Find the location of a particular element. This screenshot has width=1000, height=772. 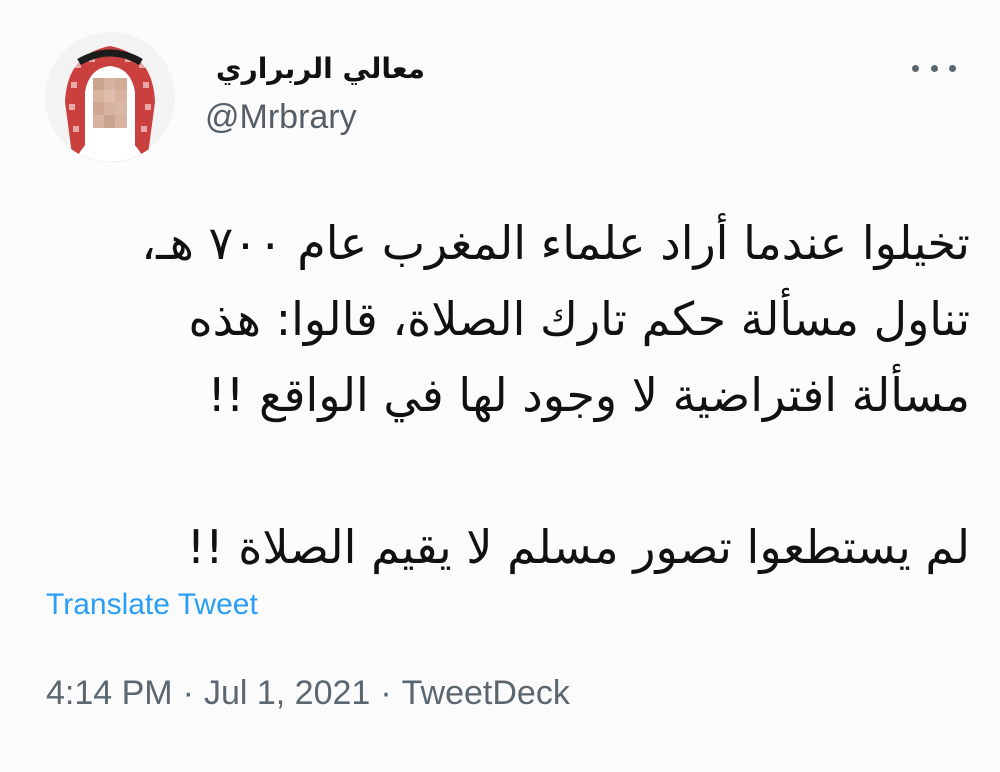

tweet-line: تناول مسألة حكم تارك الصلاة، قالوا: هذه is located at coordinates (579, 319).